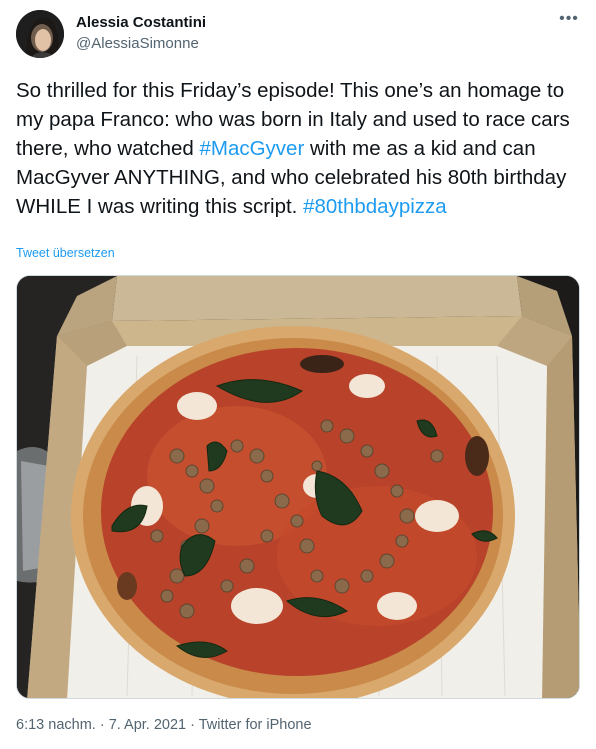  What do you see at coordinates (569, 21) in the screenshot?
I see `ellipsis-icon: •••` at bounding box center [569, 21].